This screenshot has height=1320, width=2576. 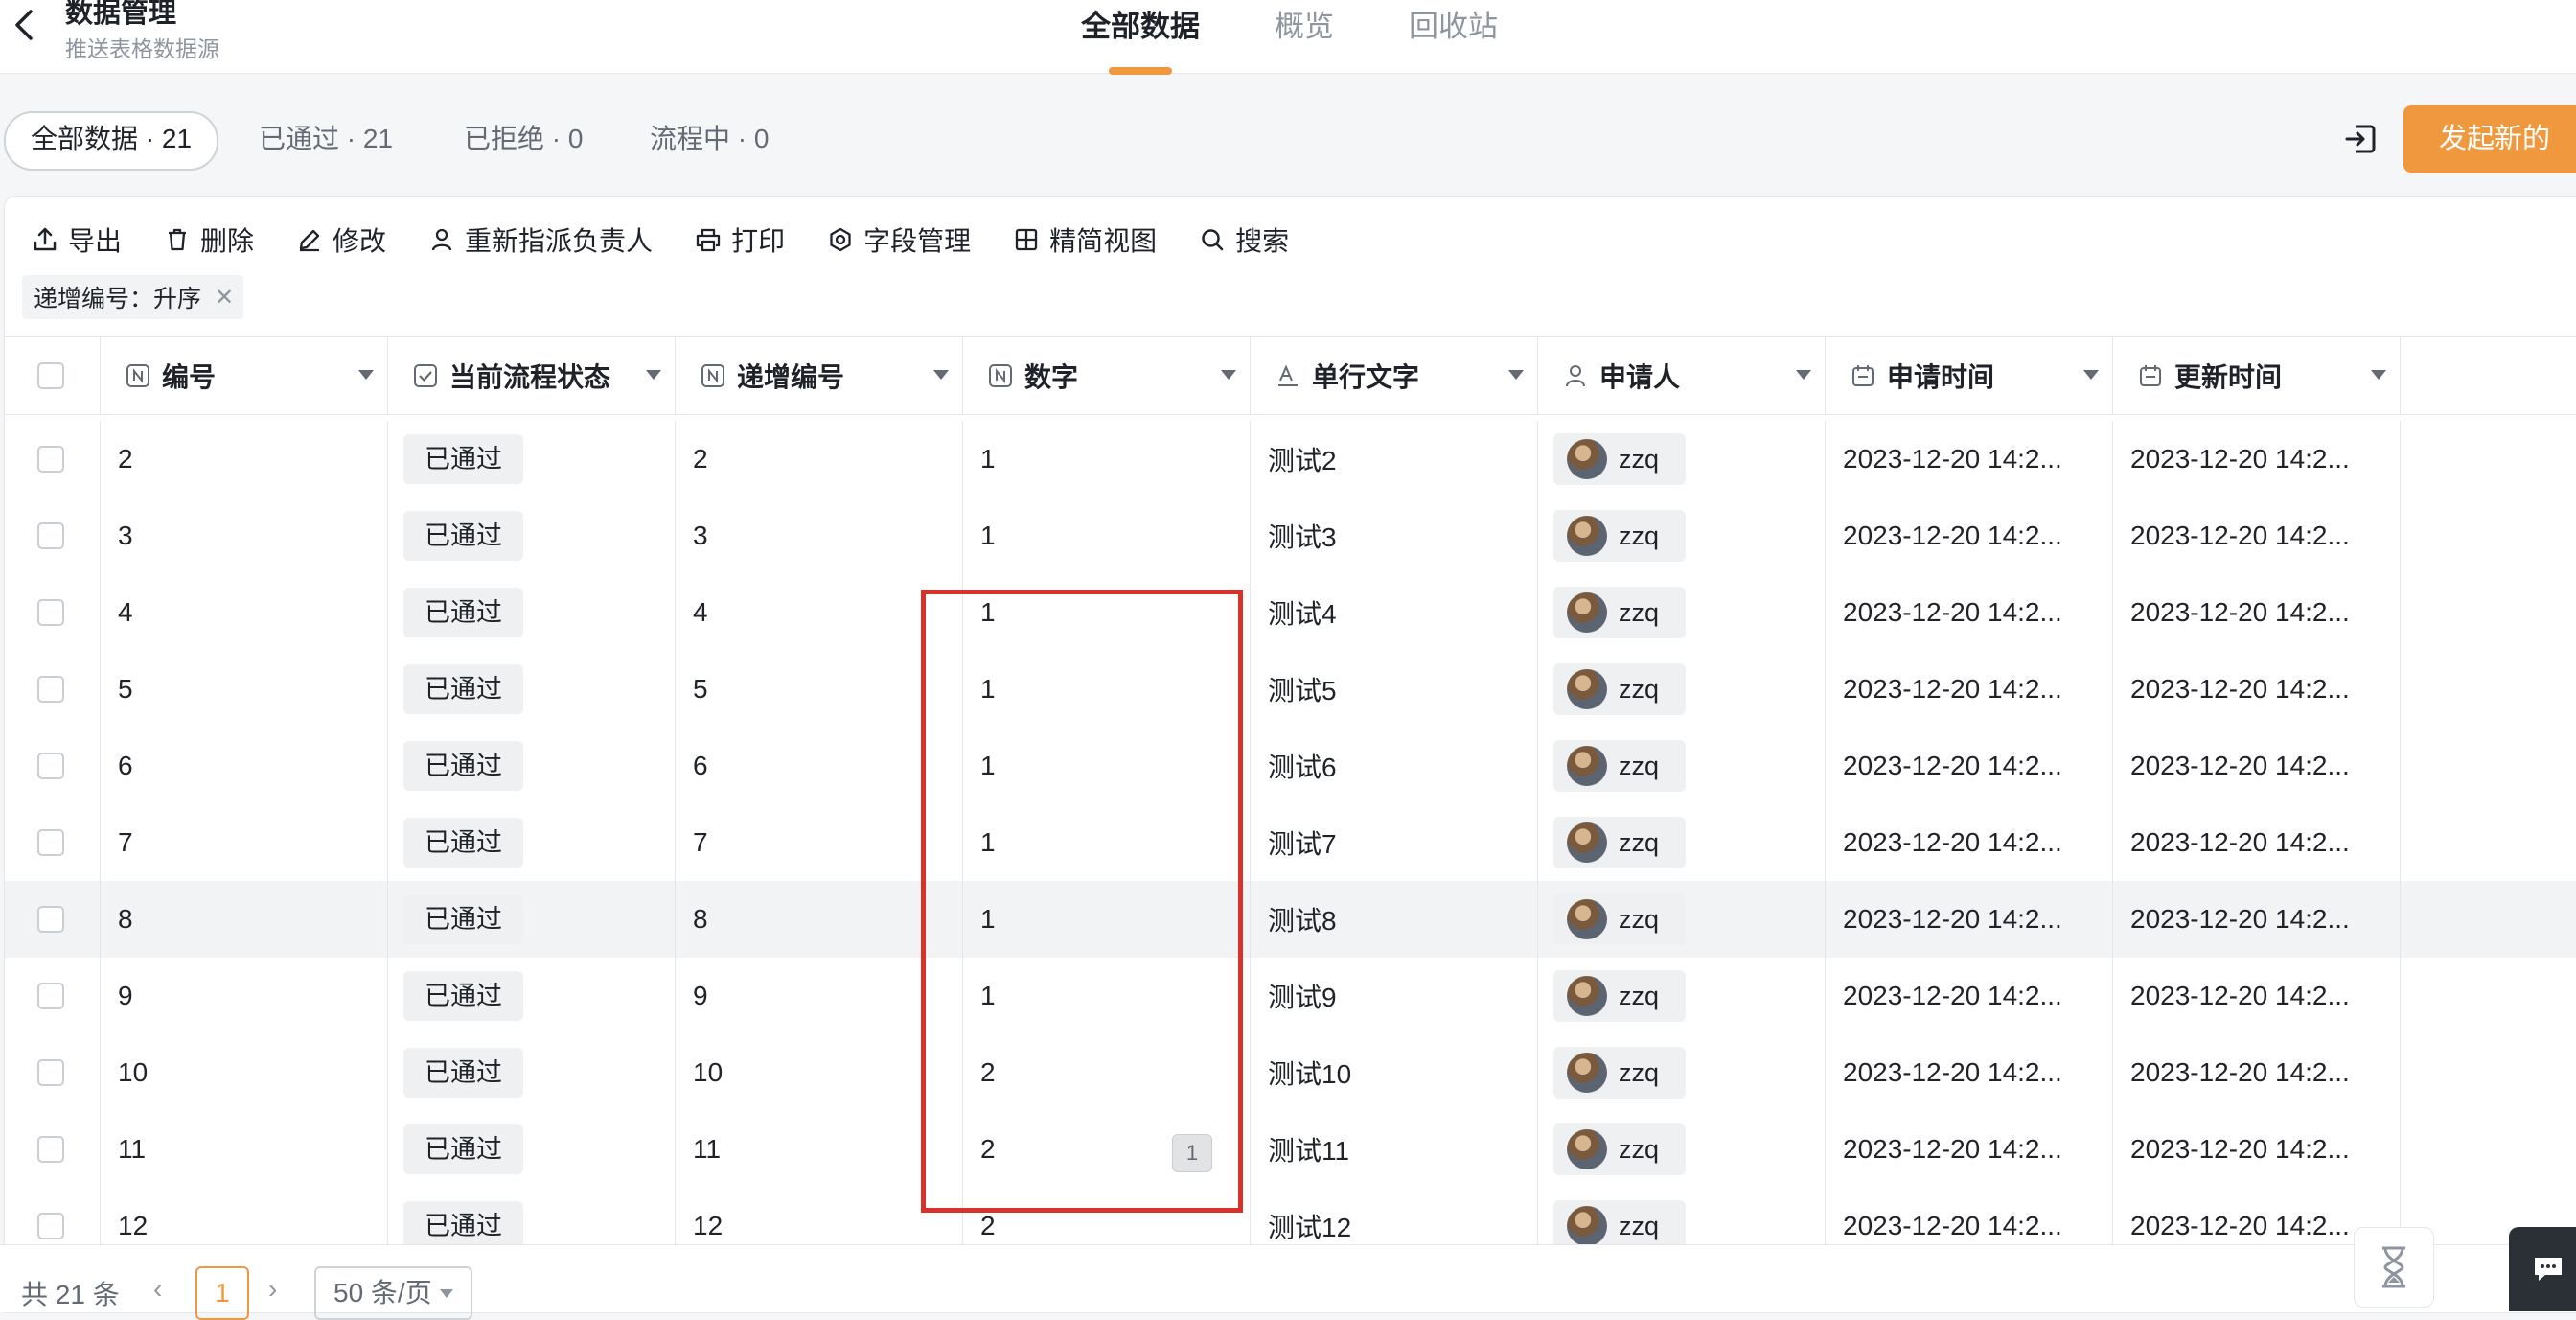 What do you see at coordinates (158, 1289) in the screenshot?
I see `previous-page-button: ‹` at bounding box center [158, 1289].